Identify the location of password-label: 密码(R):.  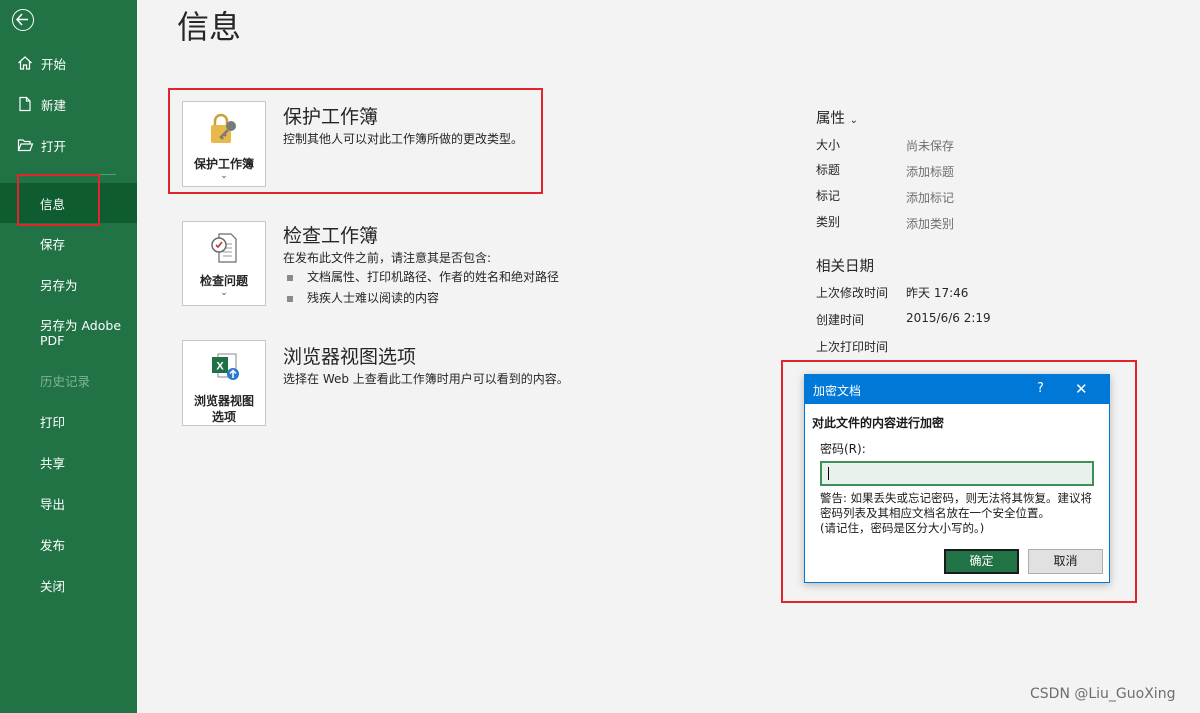
(843, 449).